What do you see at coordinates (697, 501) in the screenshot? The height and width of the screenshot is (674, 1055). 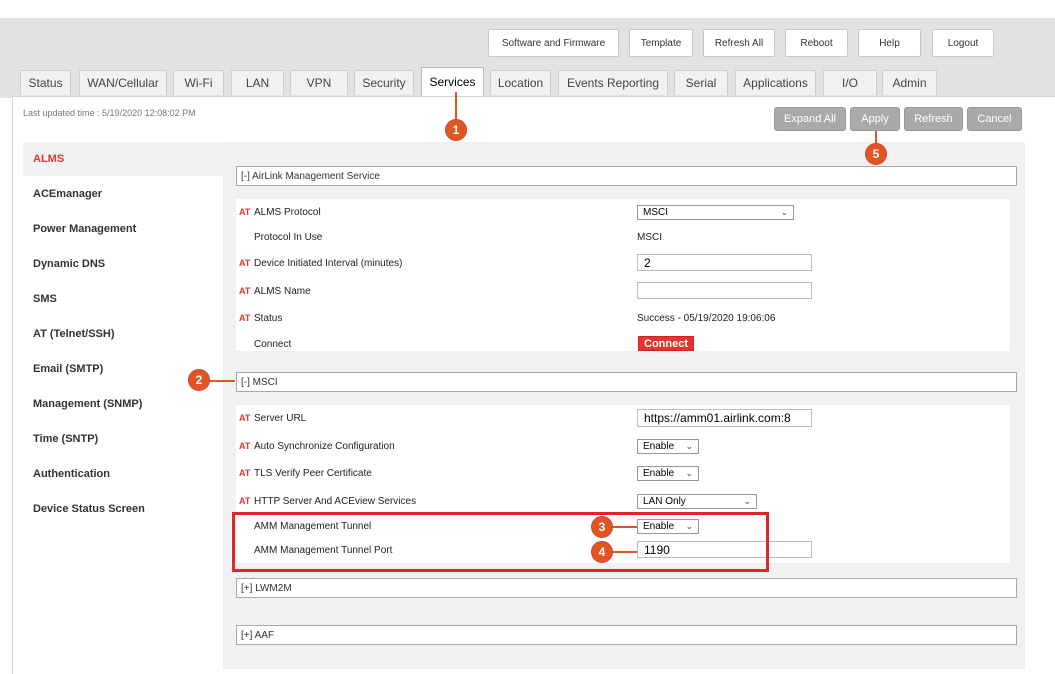 I see `http-server-select: LAN Only ⌄` at bounding box center [697, 501].